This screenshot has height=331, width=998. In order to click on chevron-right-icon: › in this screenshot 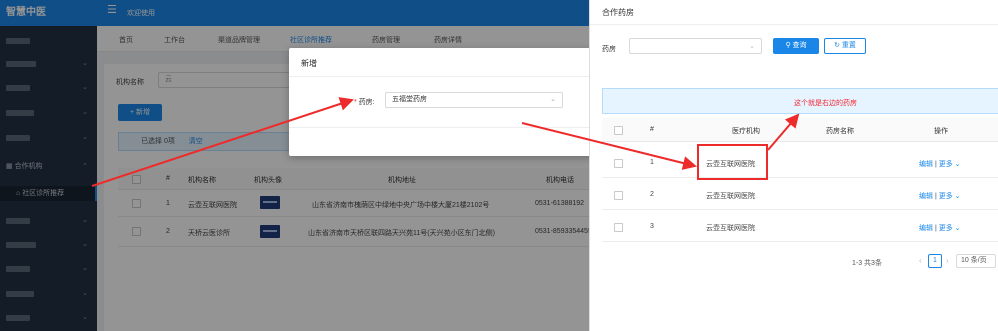, I will do `click(947, 260)`.